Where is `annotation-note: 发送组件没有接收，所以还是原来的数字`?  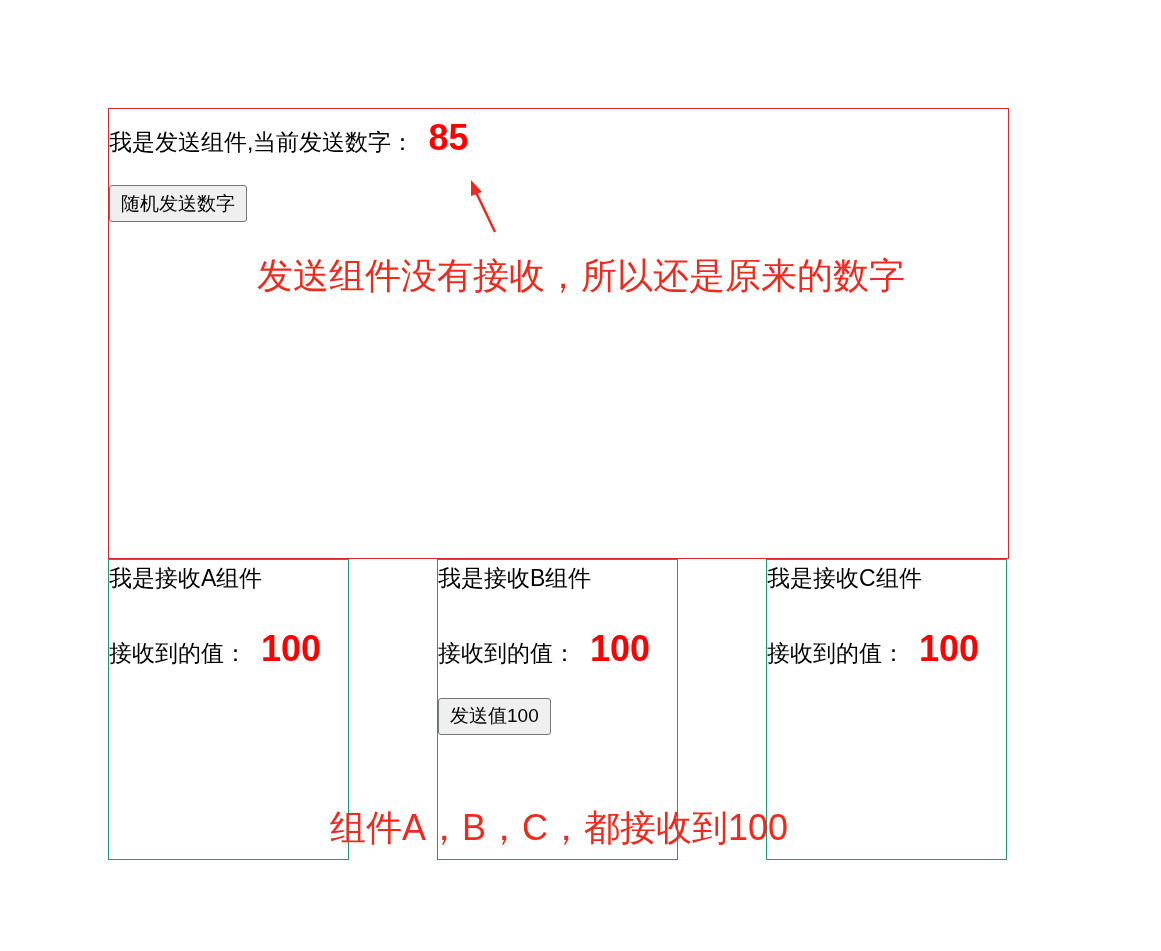
annotation-note: 发送组件没有接收，所以还是原来的数字 is located at coordinates (581, 276).